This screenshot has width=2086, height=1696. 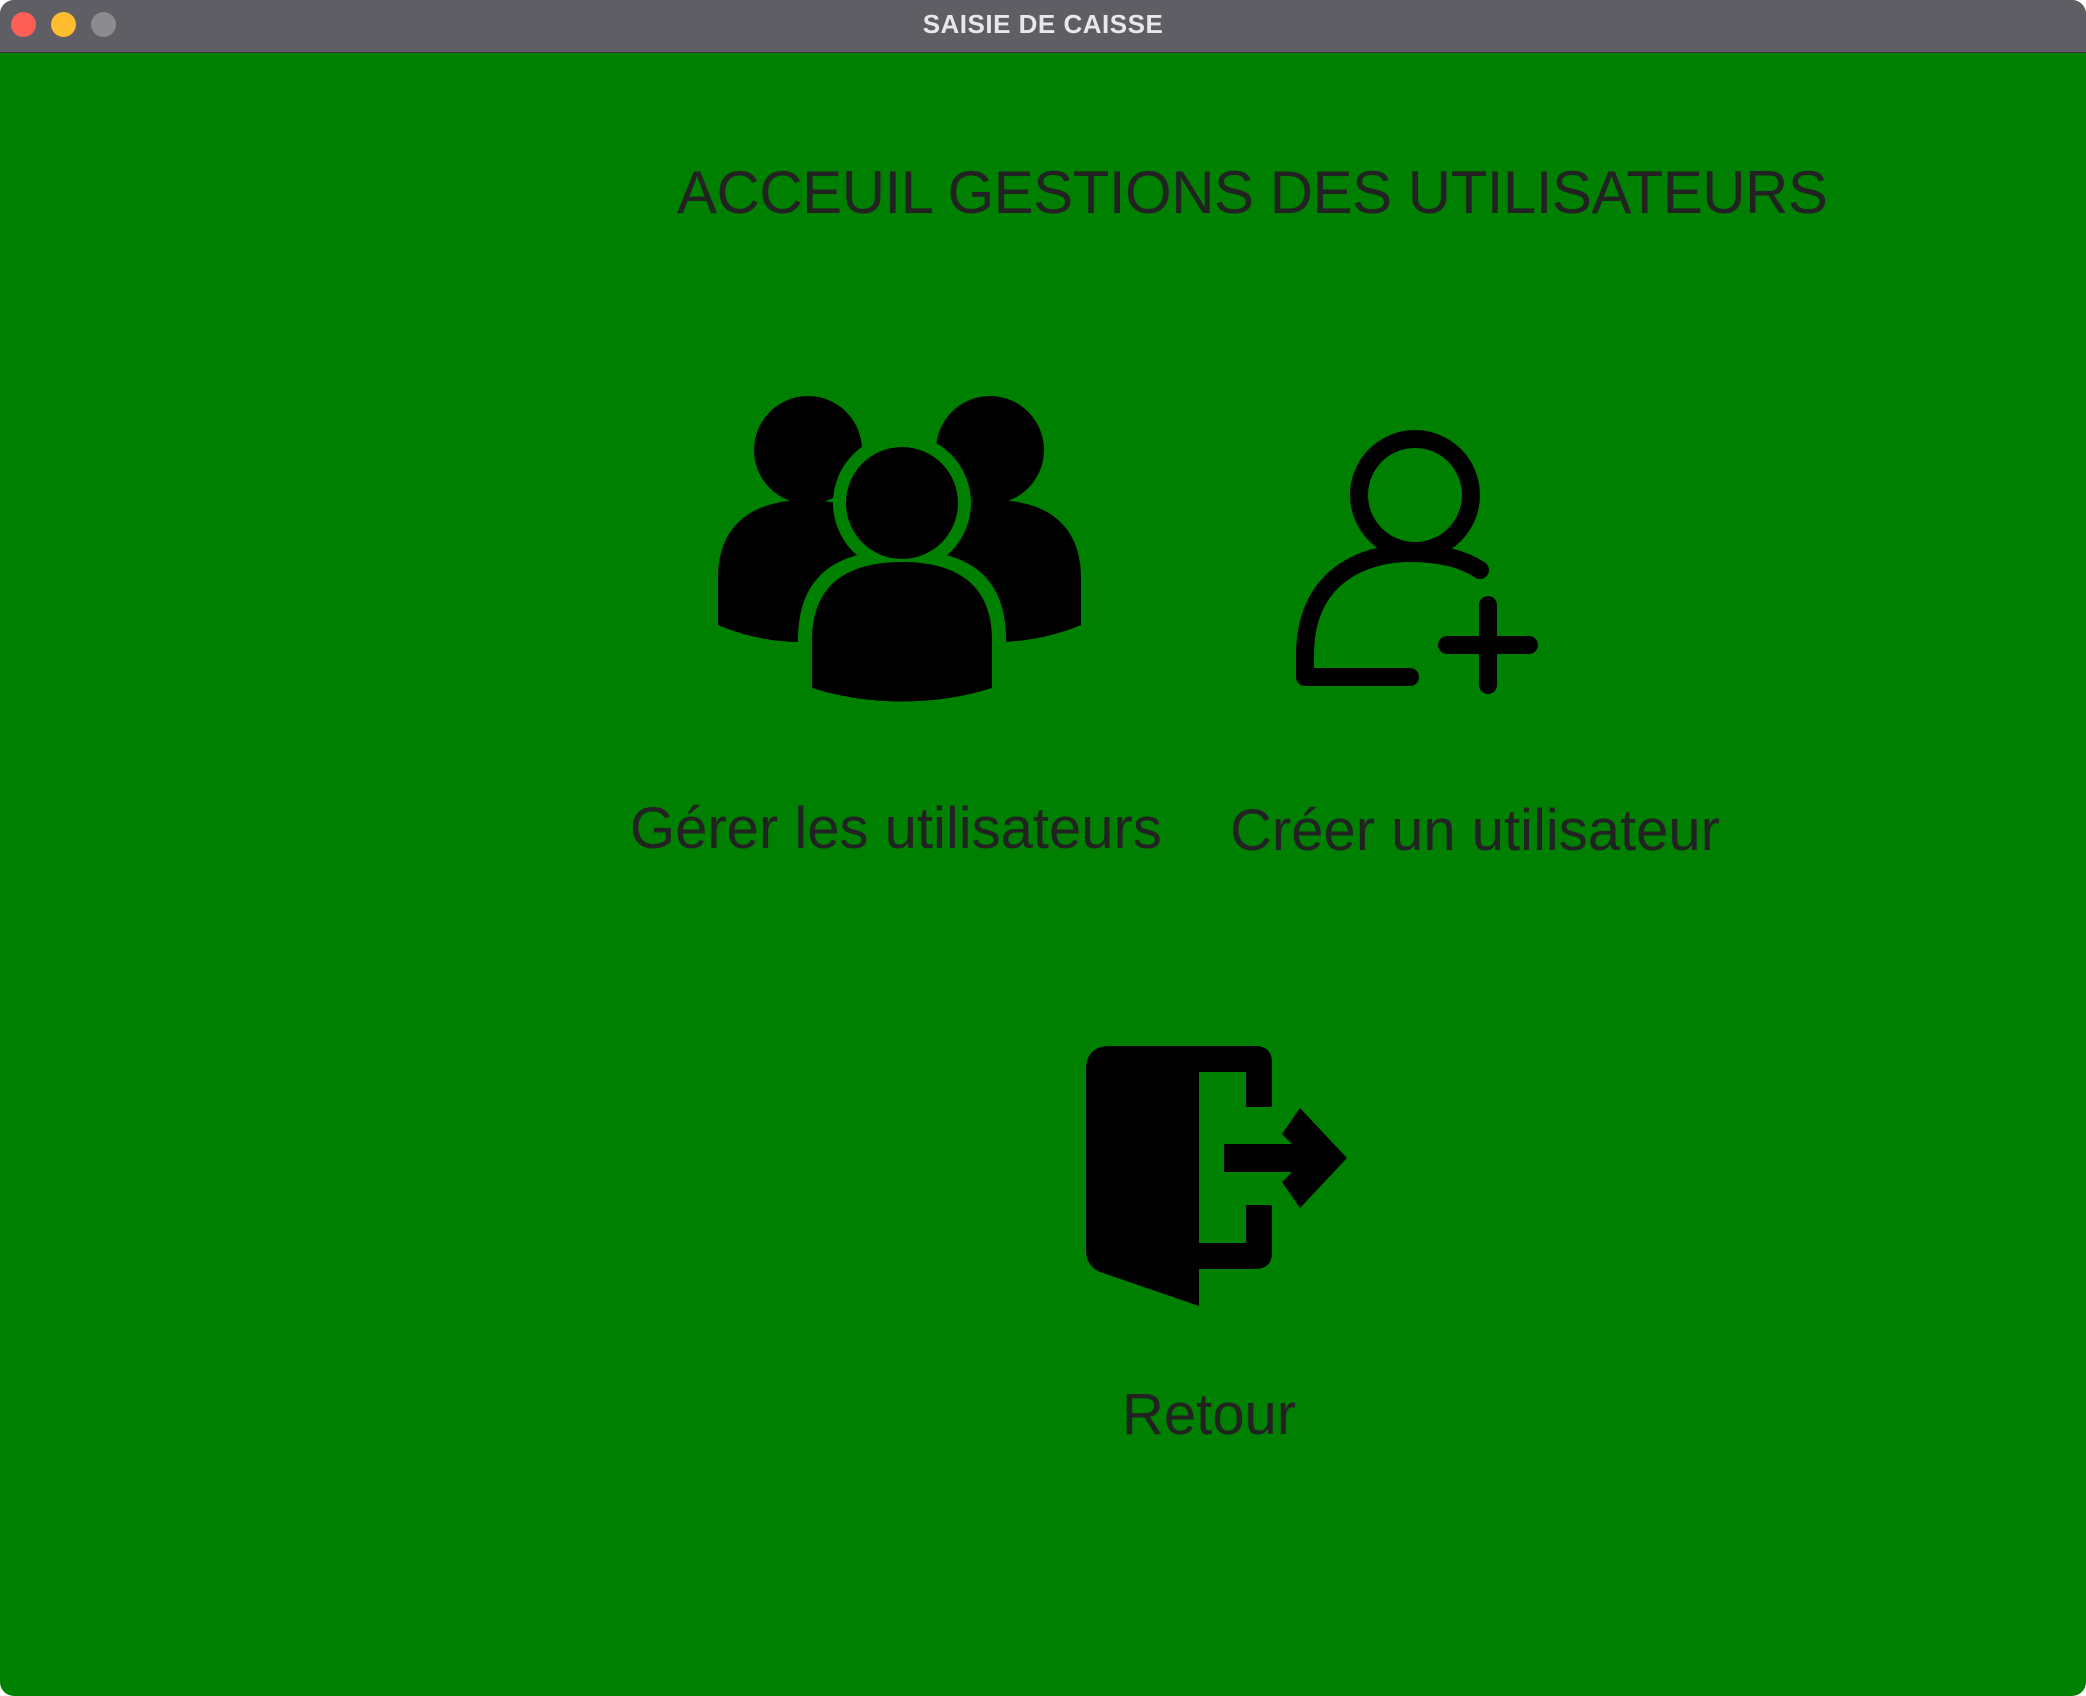 I want to click on title-bar: SAISIE DE CAISSE, so click(x=1043, y=26).